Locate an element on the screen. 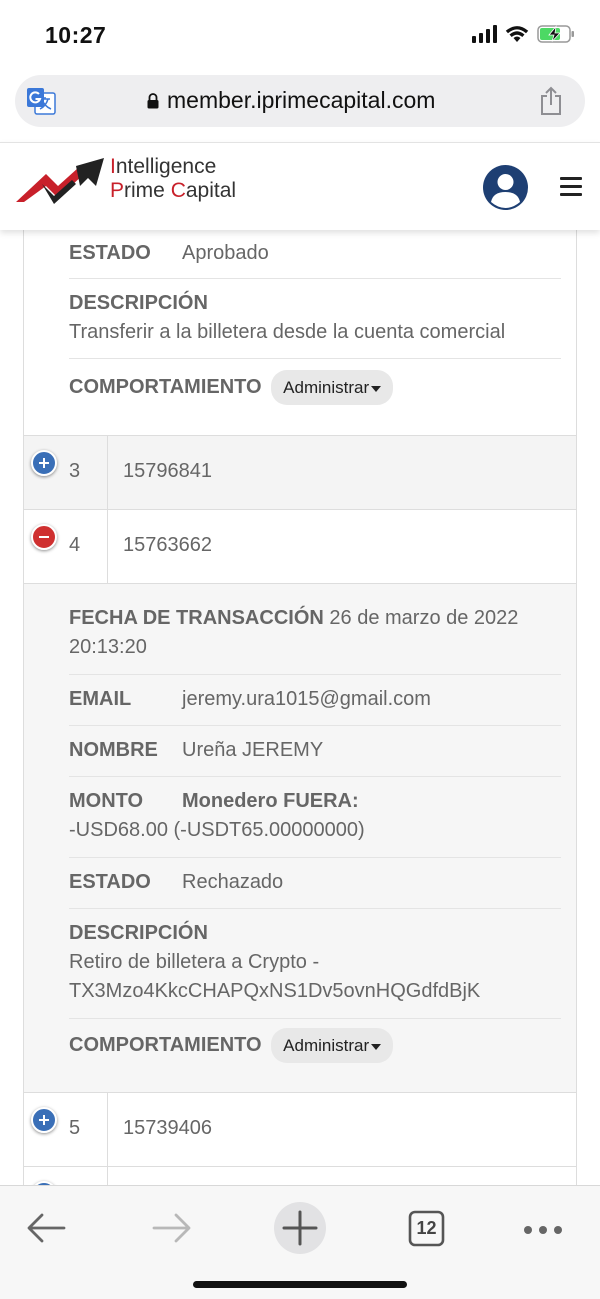  browser-toolbar: 12 is located at coordinates (300, 1242).